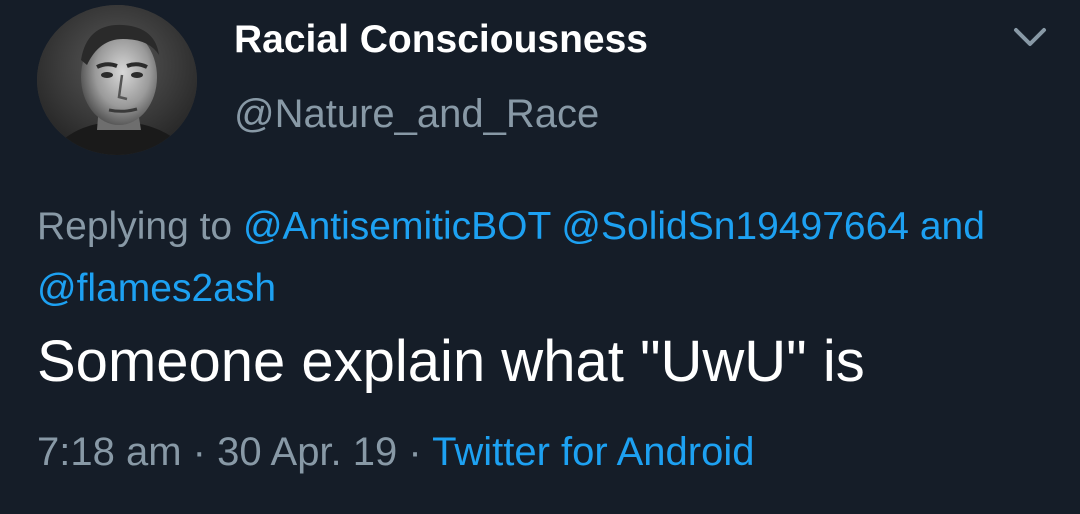  Describe the element at coordinates (441, 40) in the screenshot. I see `author-display-name: Racial Consciousness` at that location.